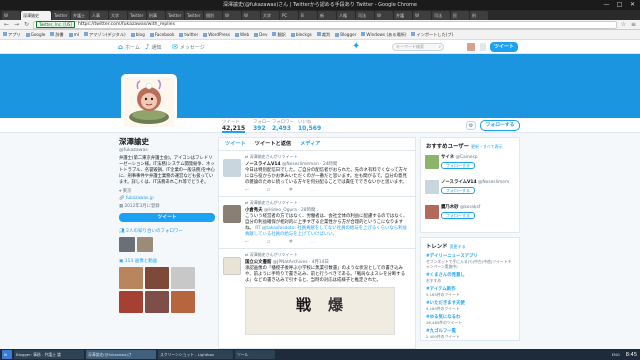  I want to click on bookmark: twitter, so click(188, 34).